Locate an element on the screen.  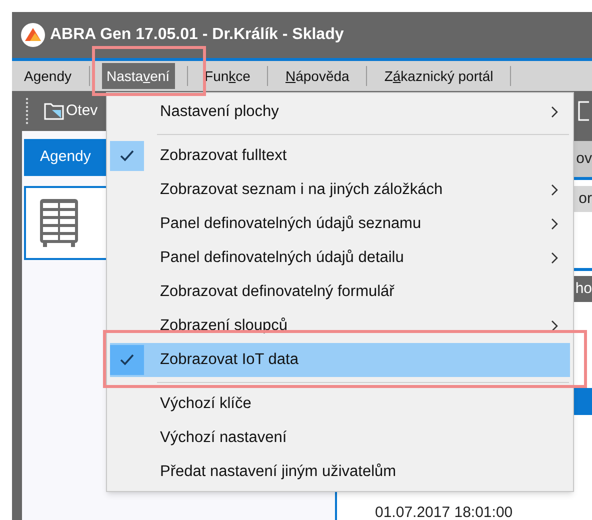
window-title: ABRA Gen 17.05.01 - Dr.Králík - Sklady is located at coordinates (197, 35).